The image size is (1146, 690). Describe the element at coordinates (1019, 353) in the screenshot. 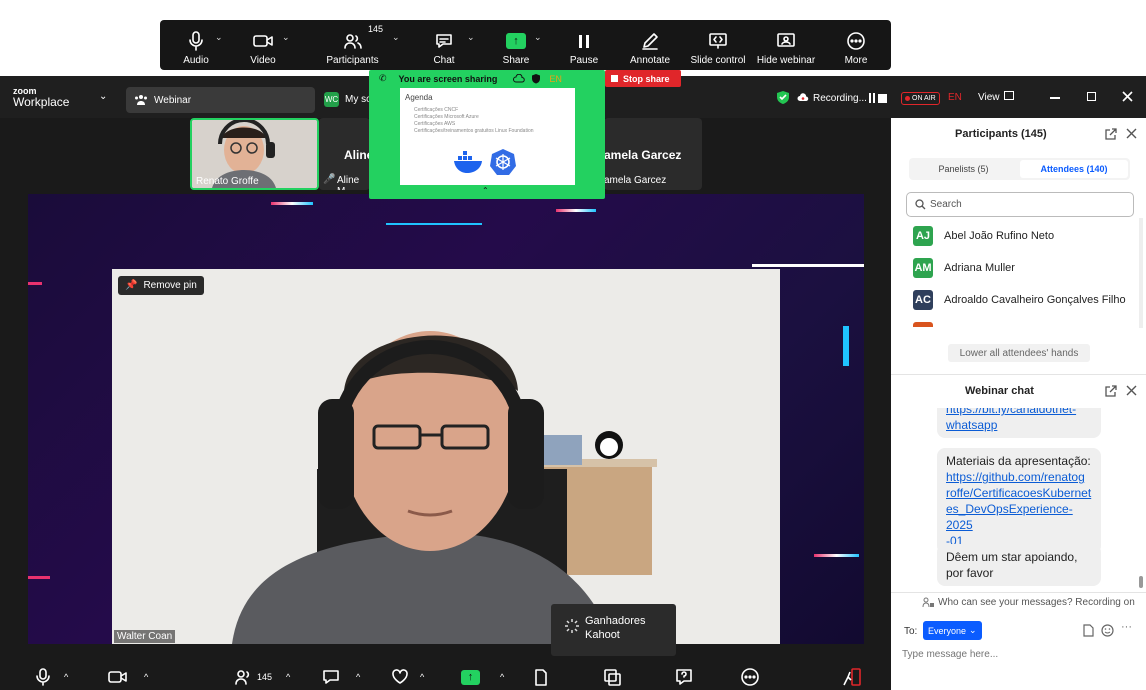

I see `lower-hands-button: Lower all attendees' hands` at that location.